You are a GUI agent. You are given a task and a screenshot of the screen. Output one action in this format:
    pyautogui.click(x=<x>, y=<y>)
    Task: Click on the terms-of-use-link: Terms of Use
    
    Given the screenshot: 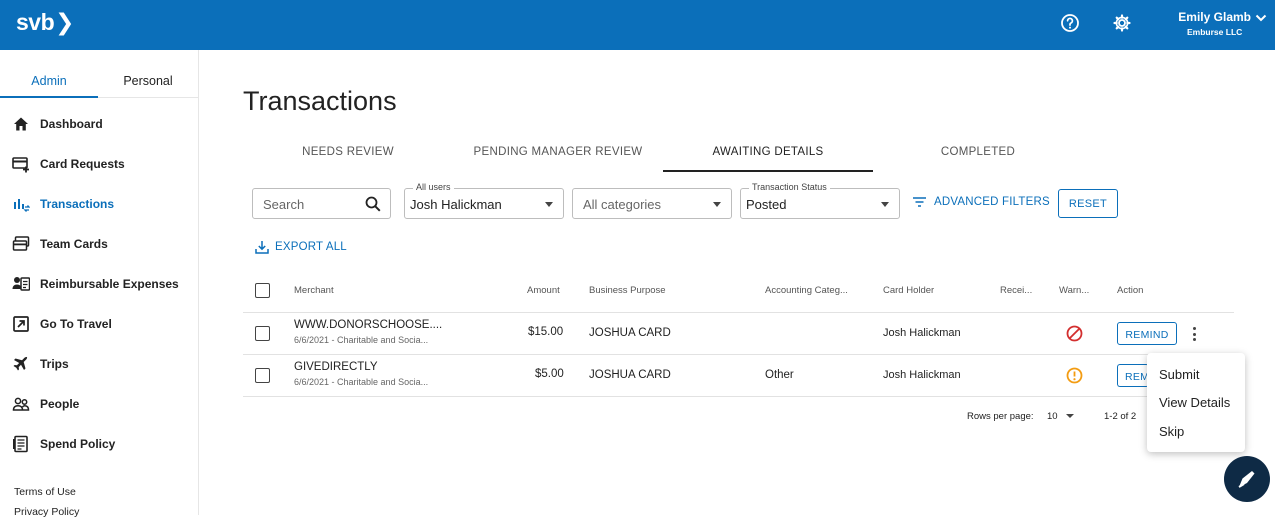 What is the action you would take?
    pyautogui.click(x=45, y=492)
    